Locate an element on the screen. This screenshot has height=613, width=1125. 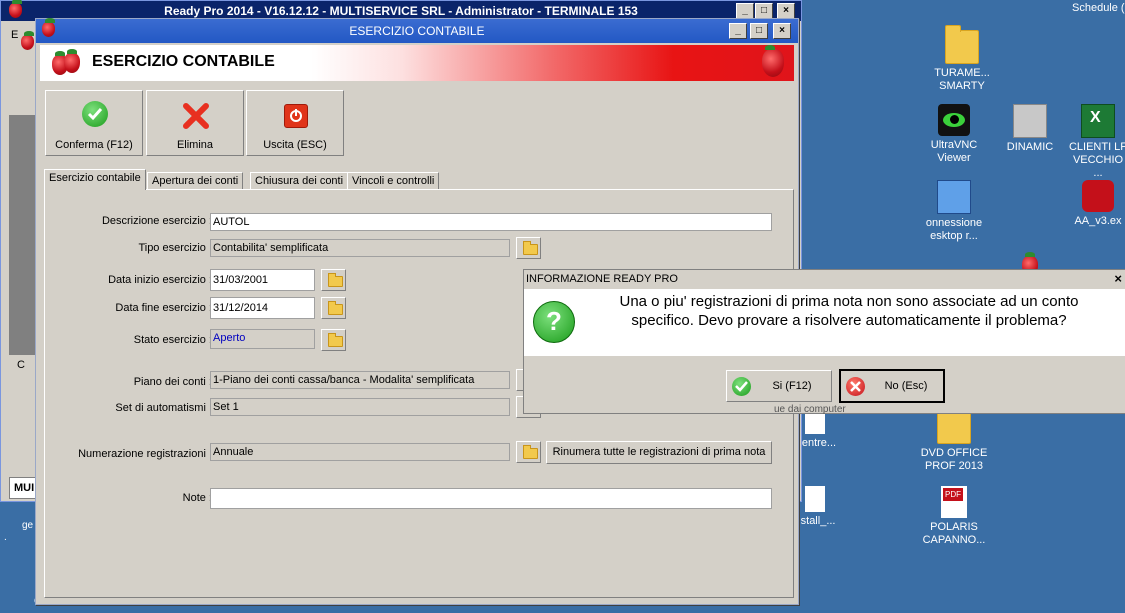
stato-label: Stato esercizio : is located at coordinates (172, 340).